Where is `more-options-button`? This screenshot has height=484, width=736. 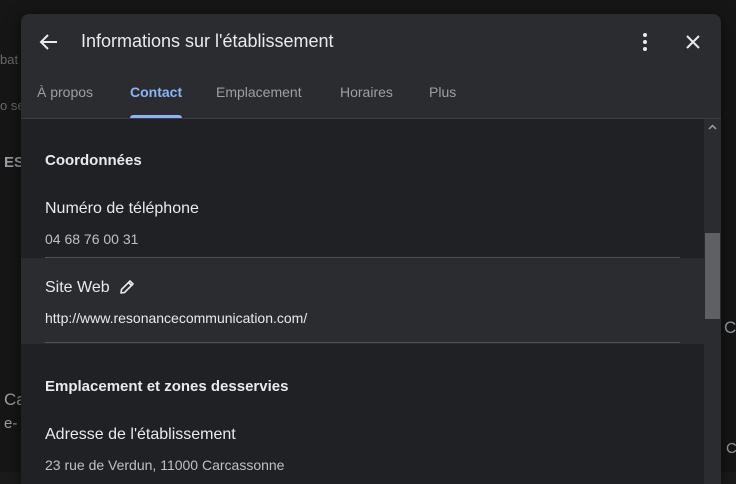
more-options-button is located at coordinates (645, 42).